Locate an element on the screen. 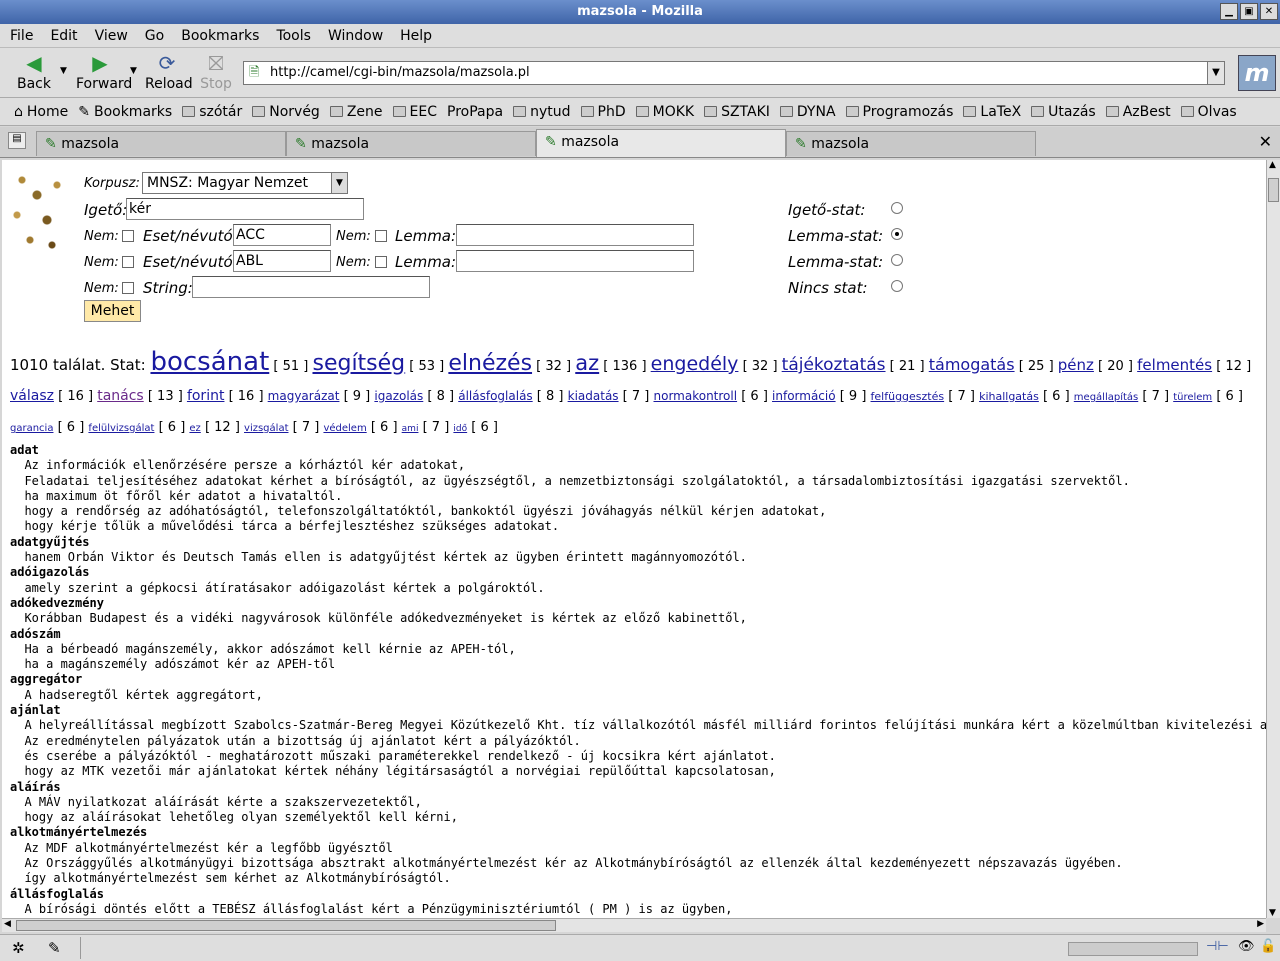  stat-link: garancia is located at coordinates (31, 428).